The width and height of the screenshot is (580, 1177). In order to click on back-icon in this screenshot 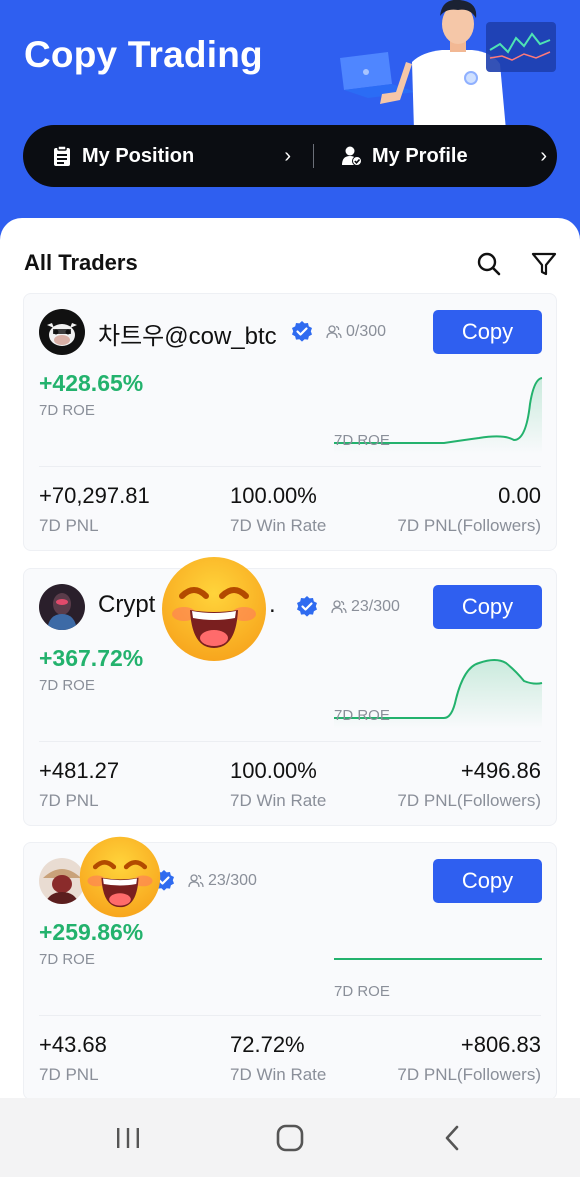, I will do `click(452, 1138)`.